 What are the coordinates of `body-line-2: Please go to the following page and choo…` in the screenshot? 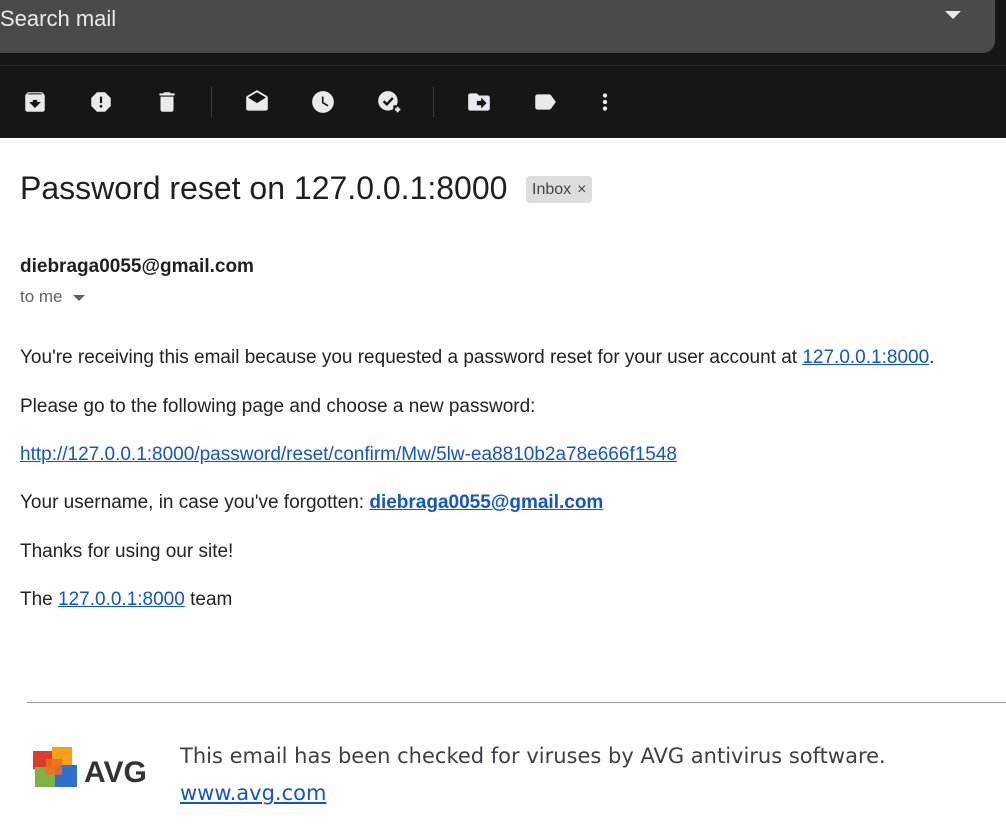 It's located at (278, 406).